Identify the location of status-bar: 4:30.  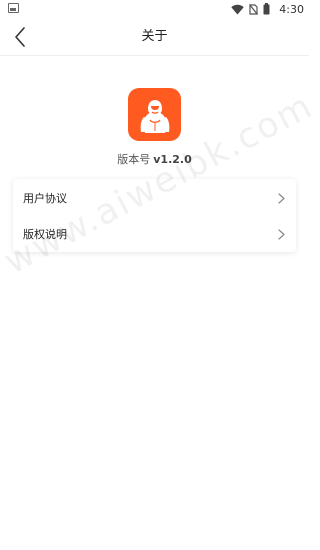
(154, 9).